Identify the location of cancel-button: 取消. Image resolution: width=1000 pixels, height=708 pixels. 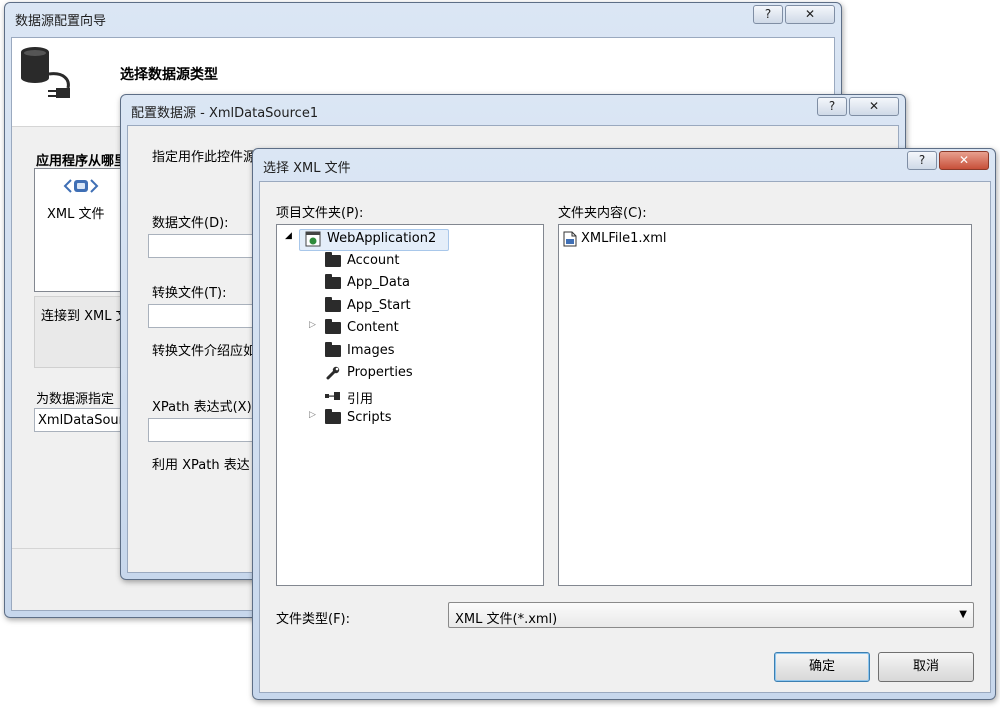
(926, 667).